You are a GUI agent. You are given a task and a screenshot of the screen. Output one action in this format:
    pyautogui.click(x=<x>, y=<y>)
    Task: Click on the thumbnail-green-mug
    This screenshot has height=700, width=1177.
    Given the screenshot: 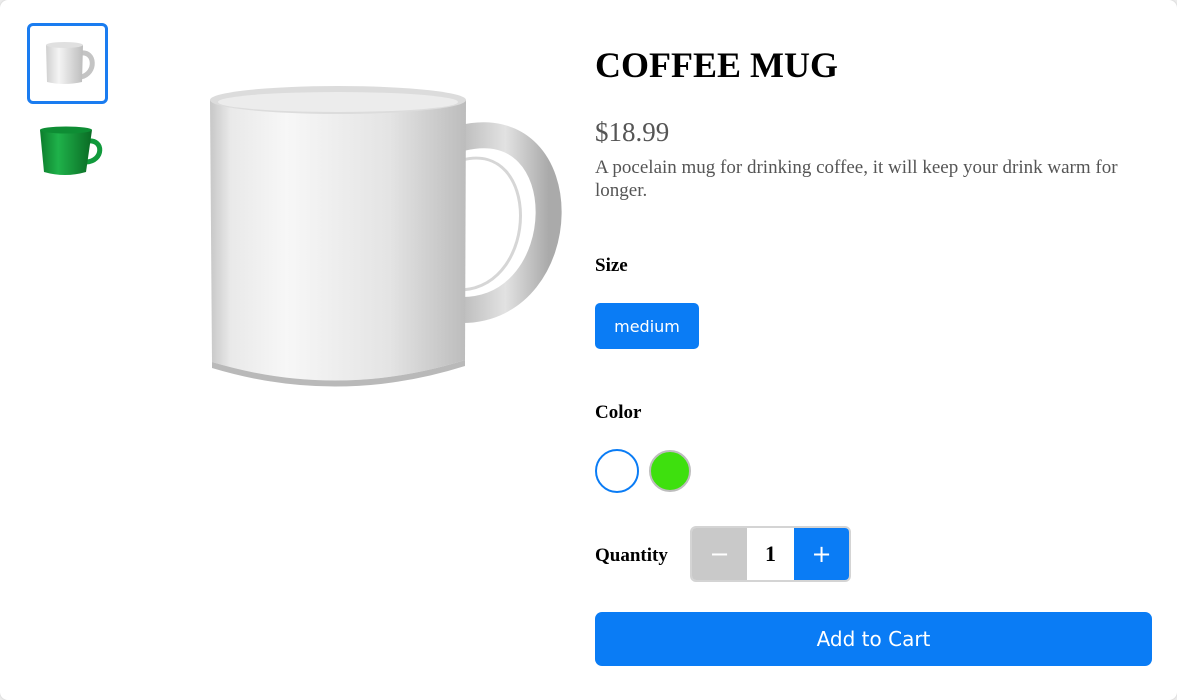 What is the action you would take?
    pyautogui.click(x=67, y=150)
    